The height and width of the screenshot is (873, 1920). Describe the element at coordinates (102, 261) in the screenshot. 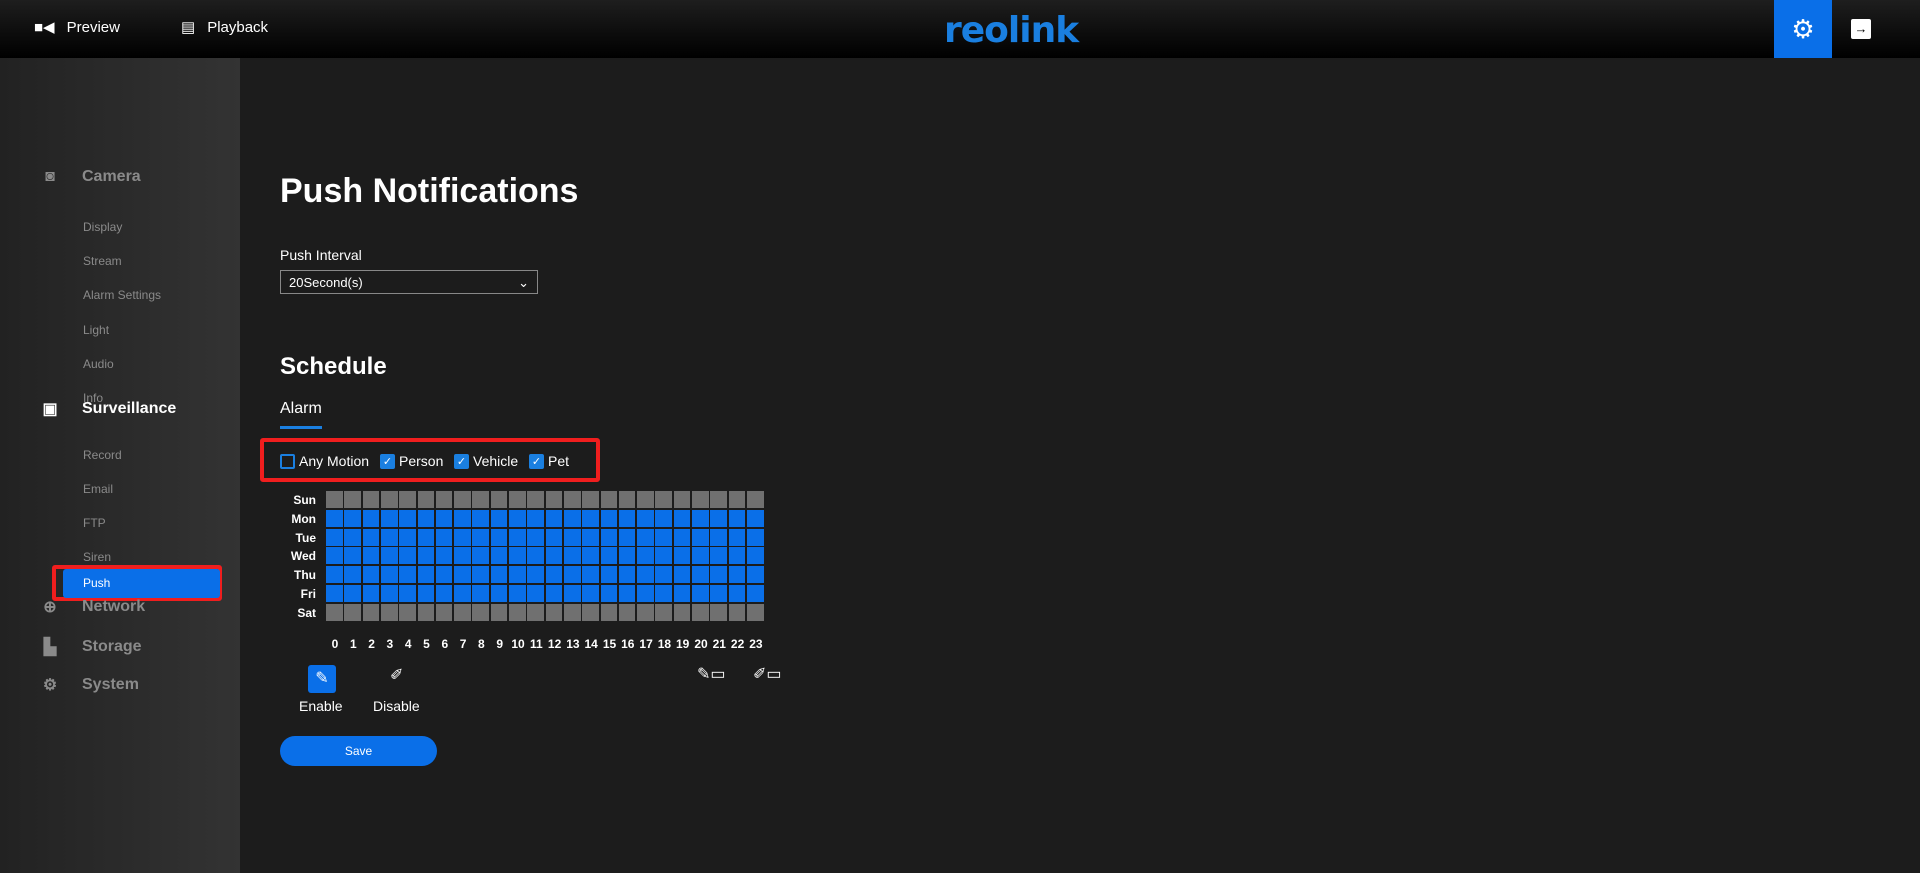

I see `sidebar-item-stream: Stream` at that location.